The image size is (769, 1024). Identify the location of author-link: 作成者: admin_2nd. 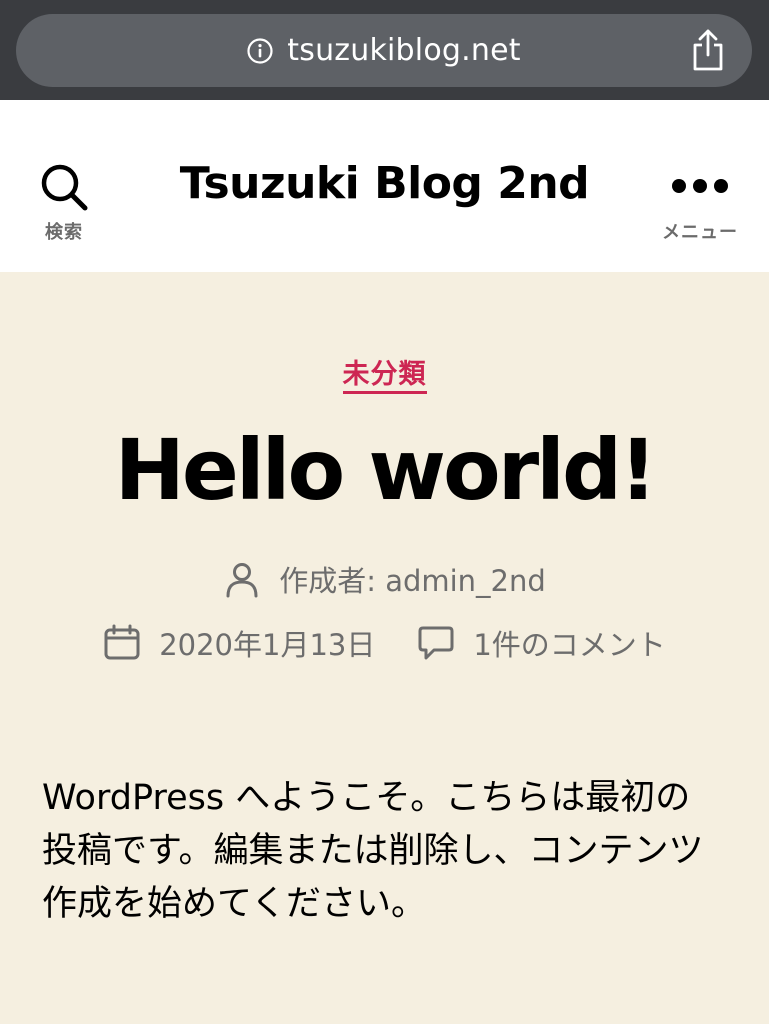
(412, 579).